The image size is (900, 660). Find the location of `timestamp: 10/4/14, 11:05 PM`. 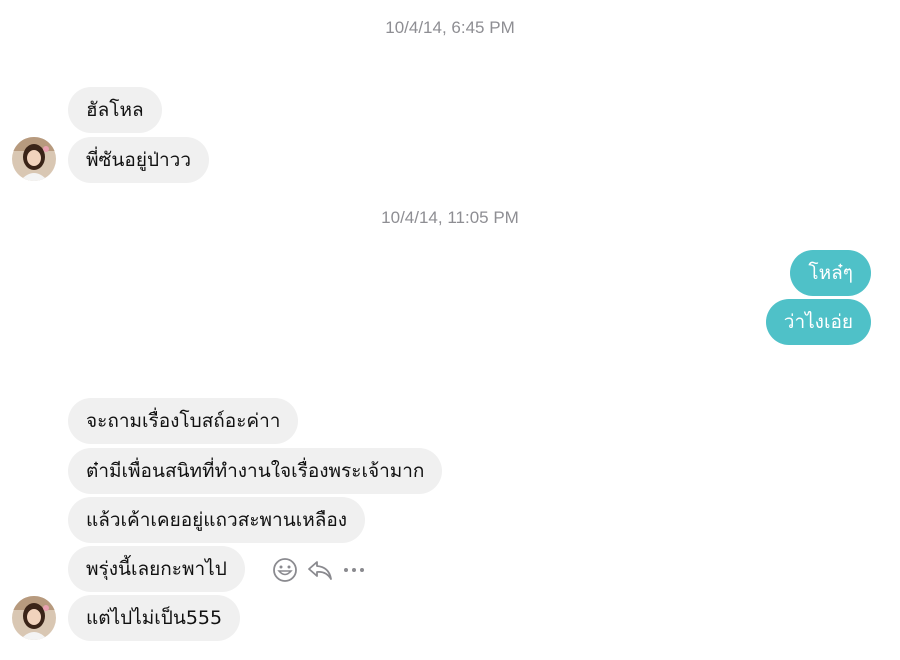

timestamp: 10/4/14, 11:05 PM is located at coordinates (450, 217).